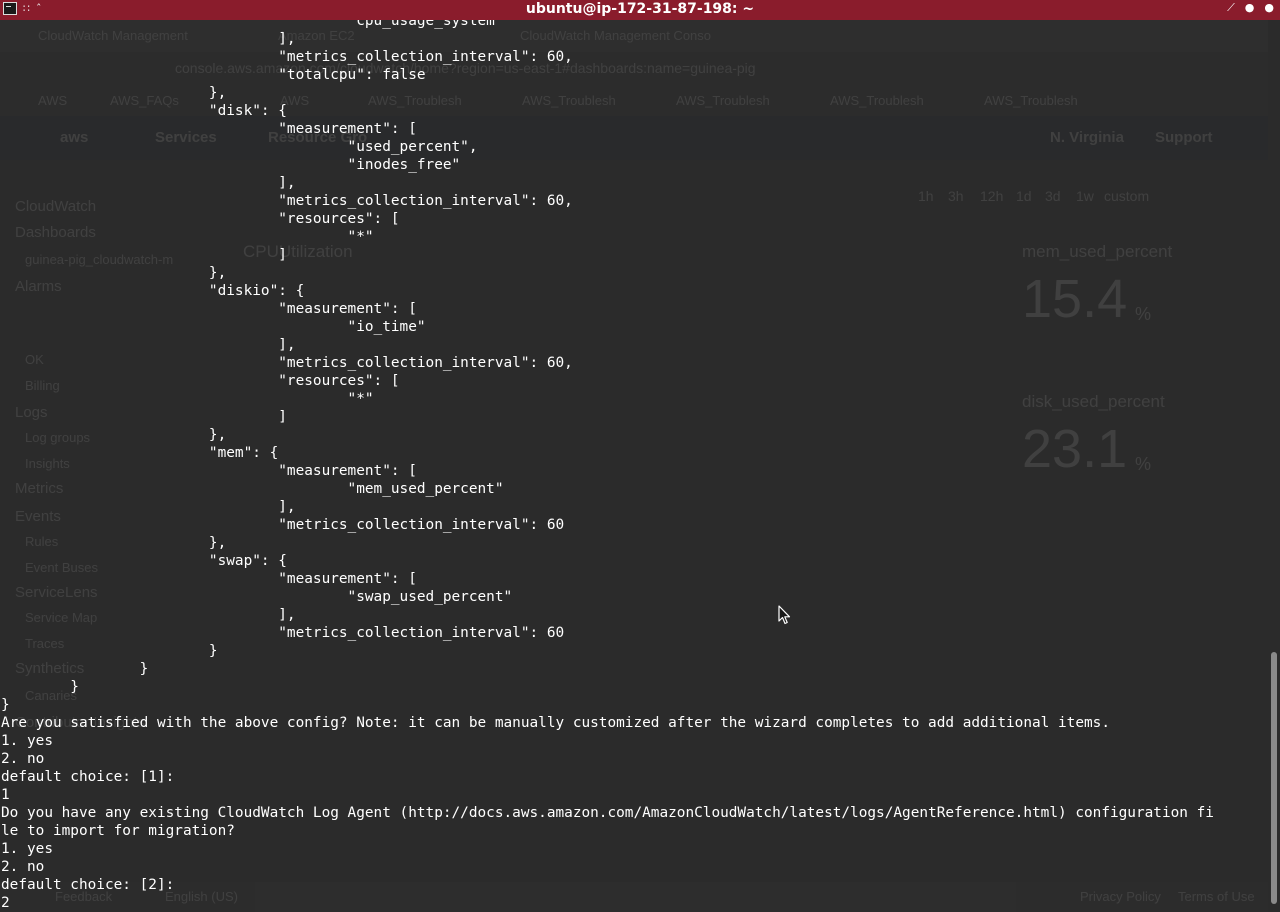 The width and height of the screenshot is (1280, 912). Describe the element at coordinates (144, 111) in the screenshot. I see `terminal-line: "disk": {` at that location.